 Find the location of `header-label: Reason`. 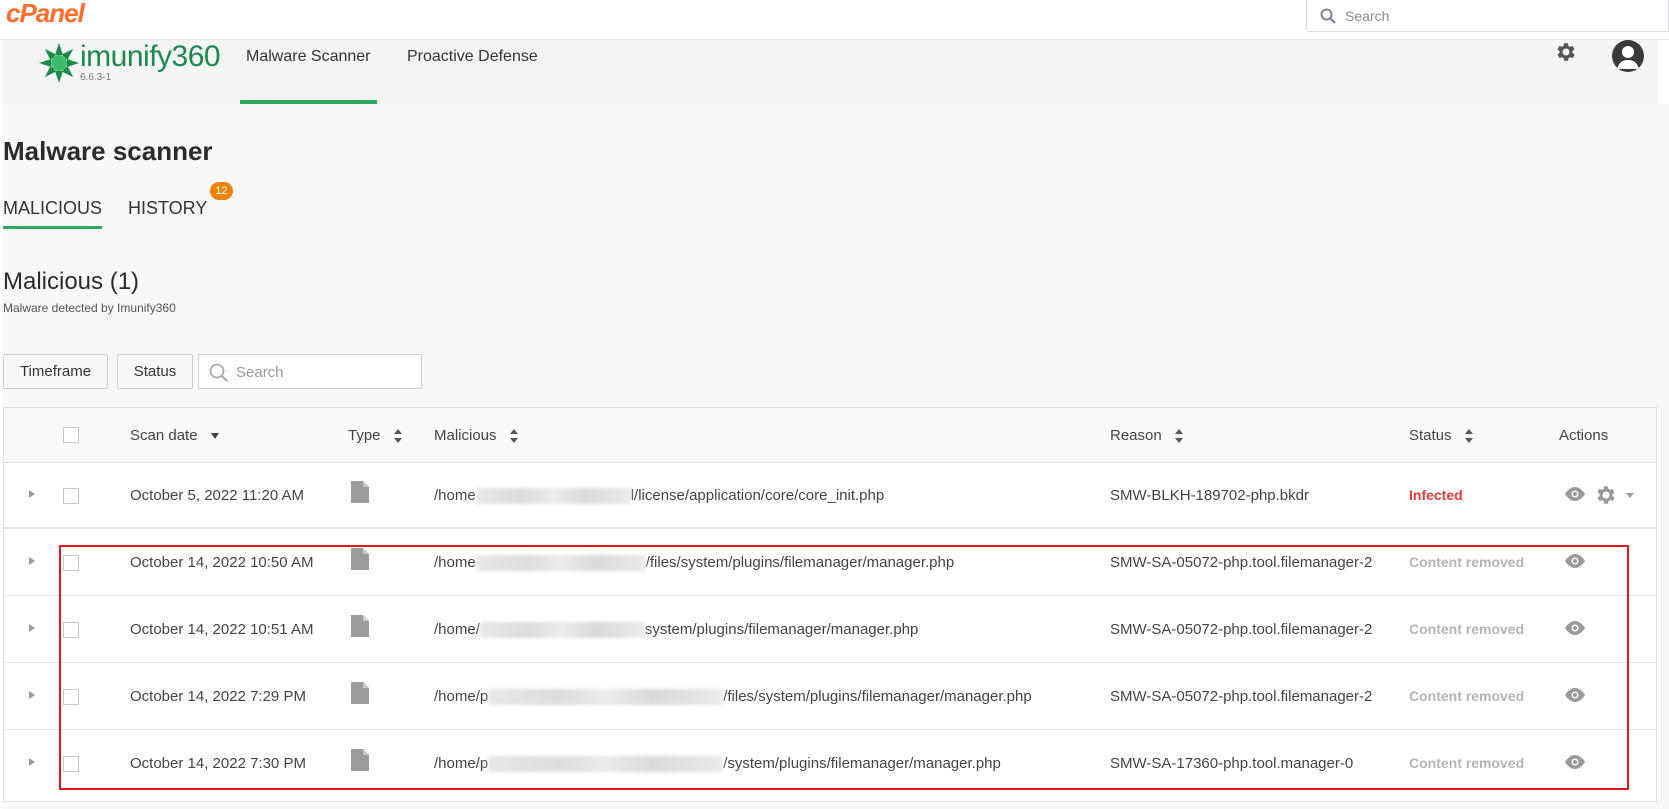

header-label: Reason is located at coordinates (1136, 435).